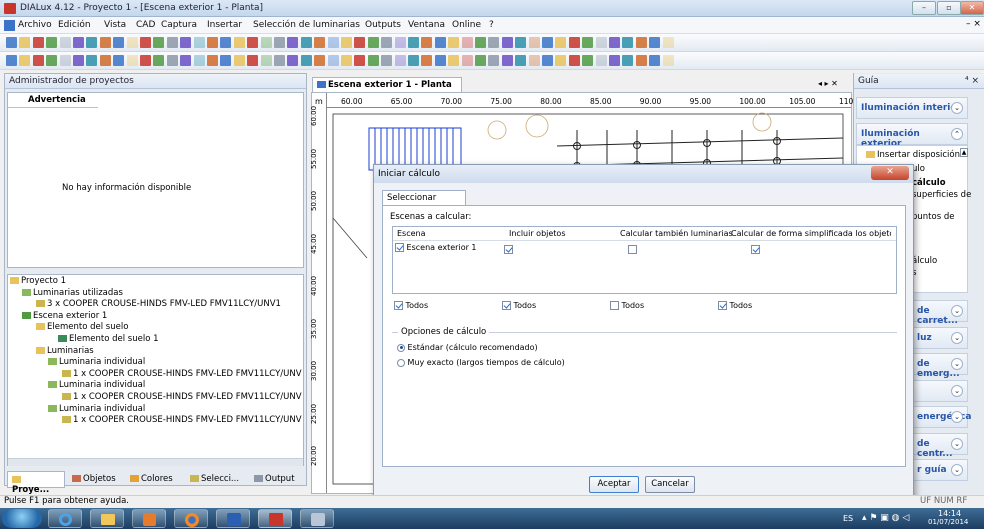 The image size is (984, 529). Describe the element at coordinates (149, 518) in the screenshot. I see `taskbar-media-icon` at that location.